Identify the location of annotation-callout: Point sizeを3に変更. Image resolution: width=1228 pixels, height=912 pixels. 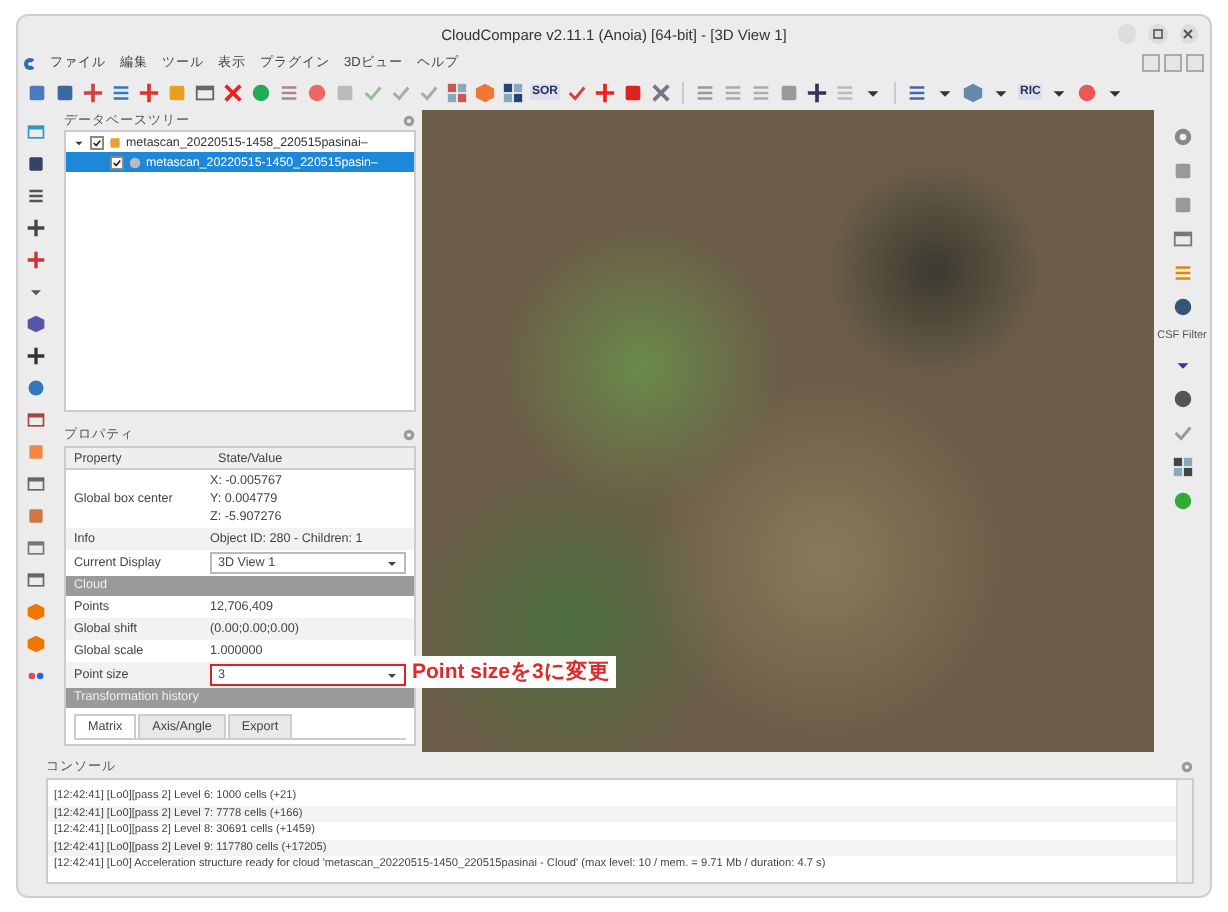
(511, 672).